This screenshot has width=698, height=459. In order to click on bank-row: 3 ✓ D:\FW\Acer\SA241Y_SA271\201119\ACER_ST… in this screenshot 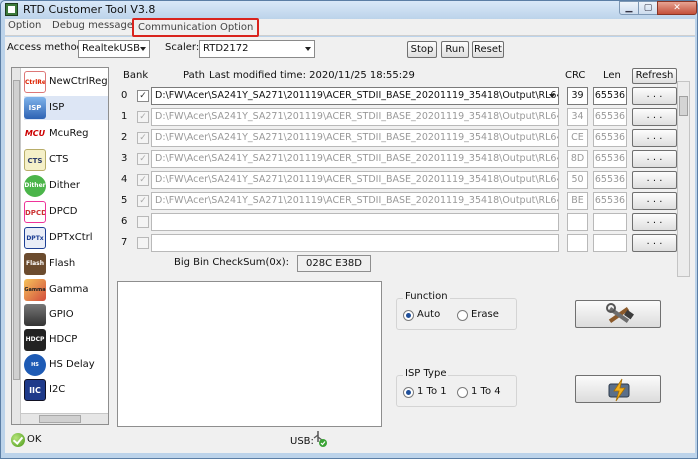, I will do `click(397, 159)`.